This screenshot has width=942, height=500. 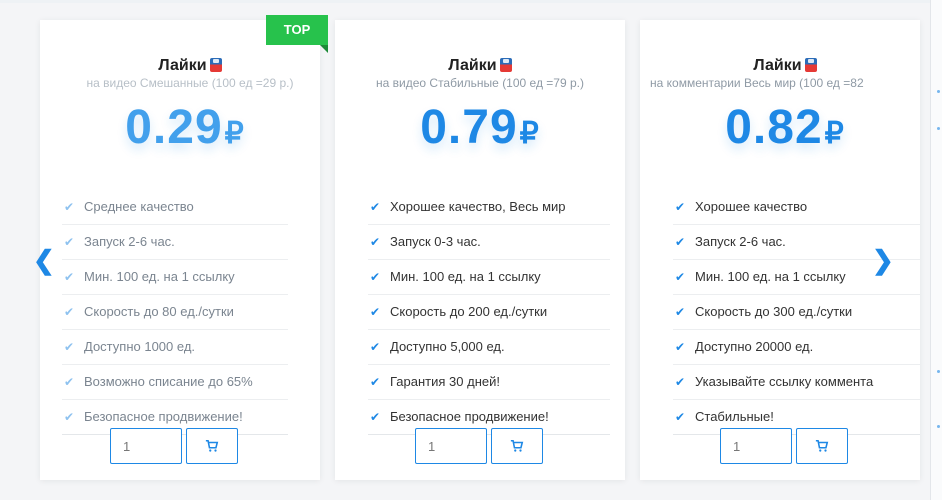 I want to click on feature-item: ✔ Скорость до 80 ед./сутки, so click(x=175, y=312).